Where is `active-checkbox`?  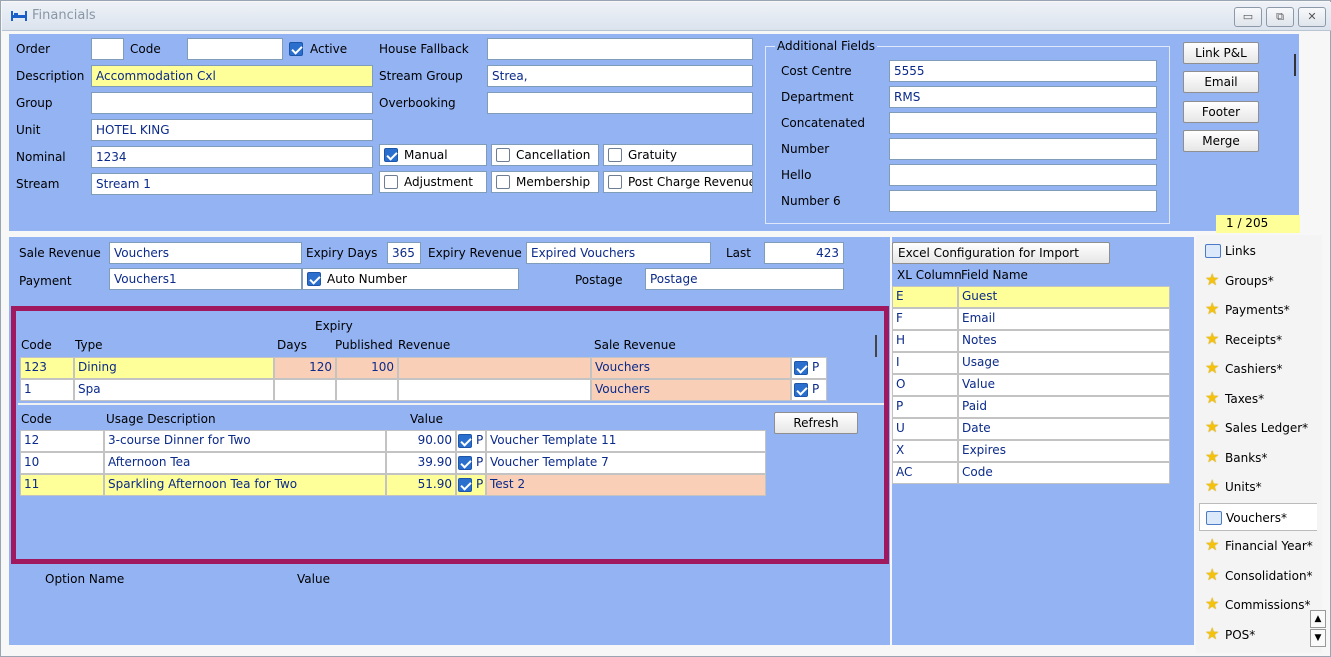 active-checkbox is located at coordinates (296, 49).